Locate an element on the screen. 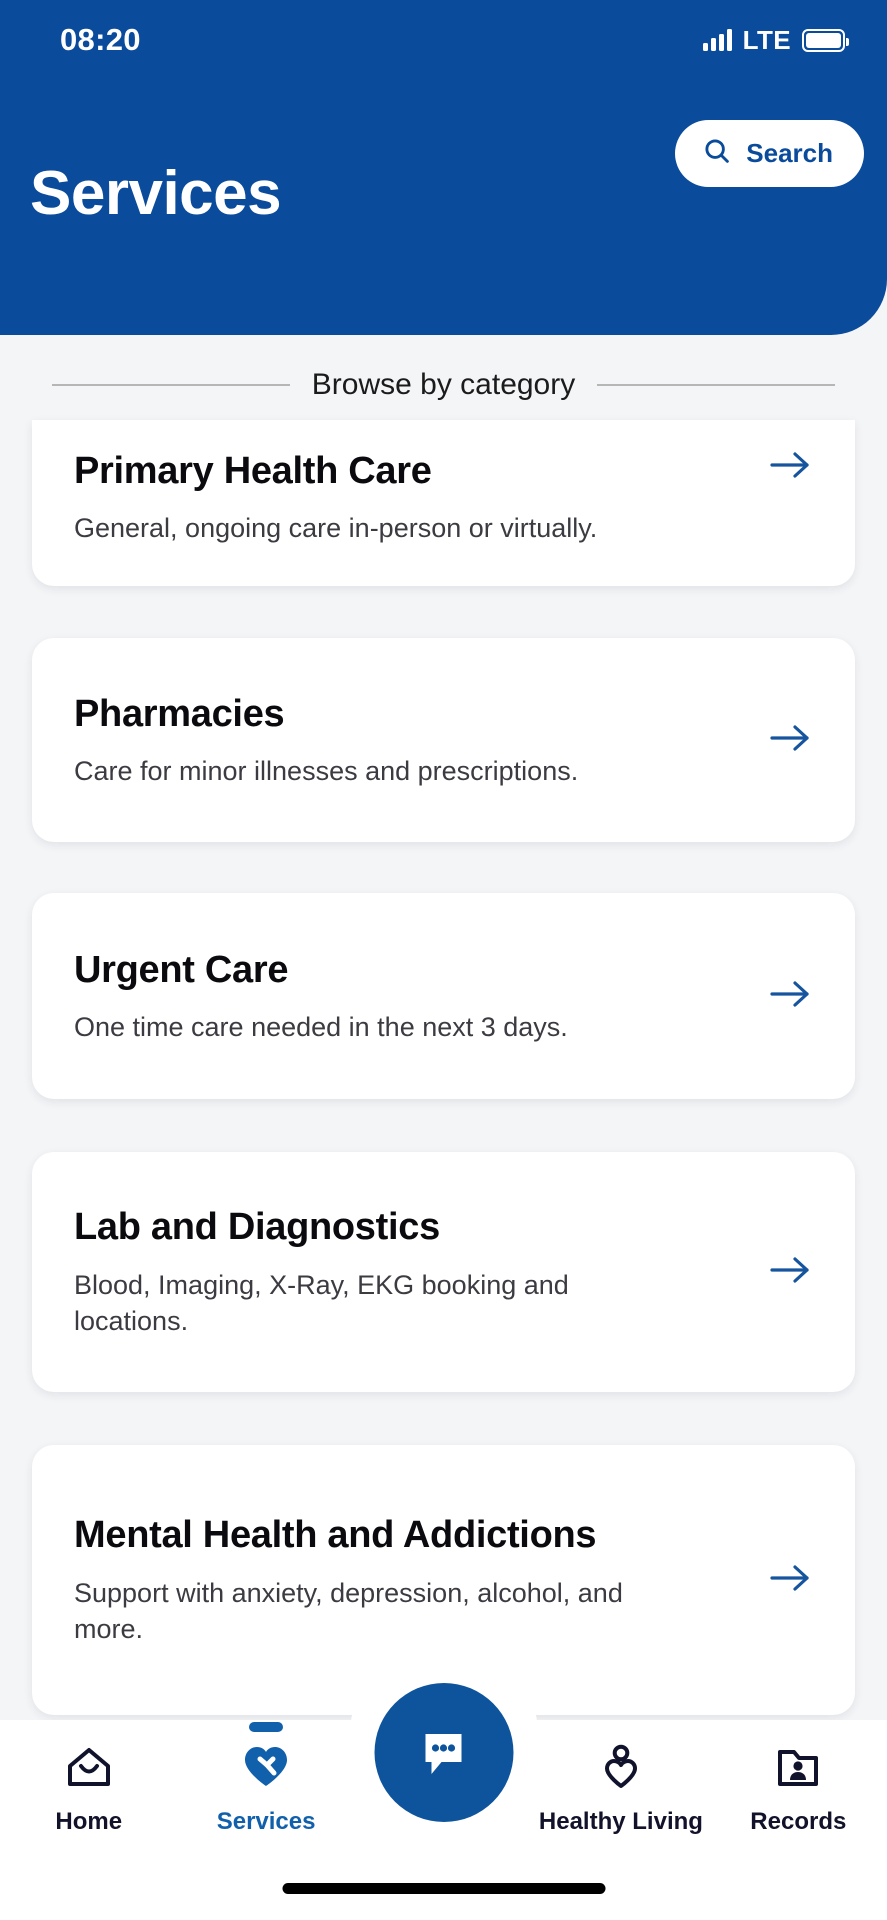 The width and height of the screenshot is (887, 1920). search-icon is located at coordinates (717, 153).